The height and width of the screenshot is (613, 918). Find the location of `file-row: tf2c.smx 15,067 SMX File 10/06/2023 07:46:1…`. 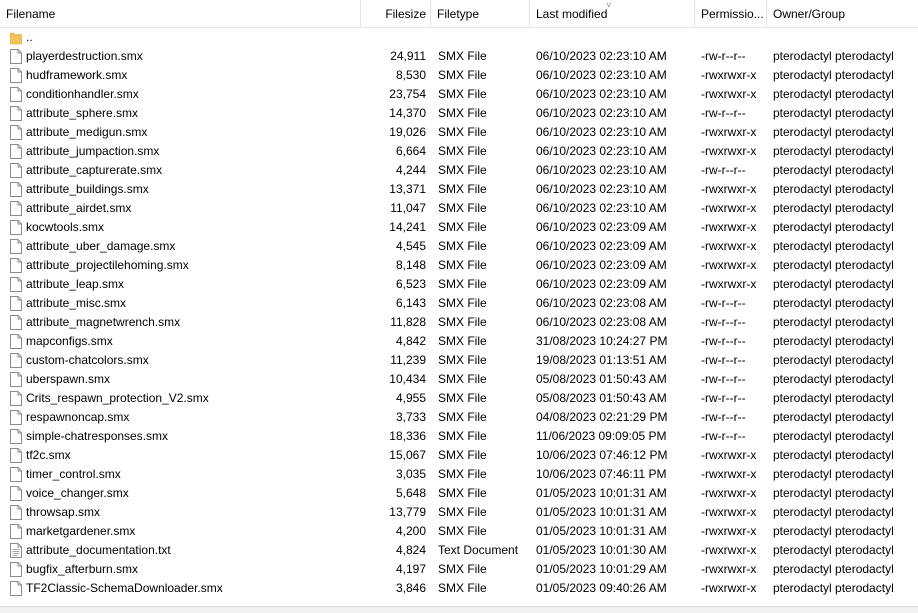

file-row: tf2c.smx 15,067 SMX File 10/06/2023 07:46:1… is located at coordinates (459, 455).